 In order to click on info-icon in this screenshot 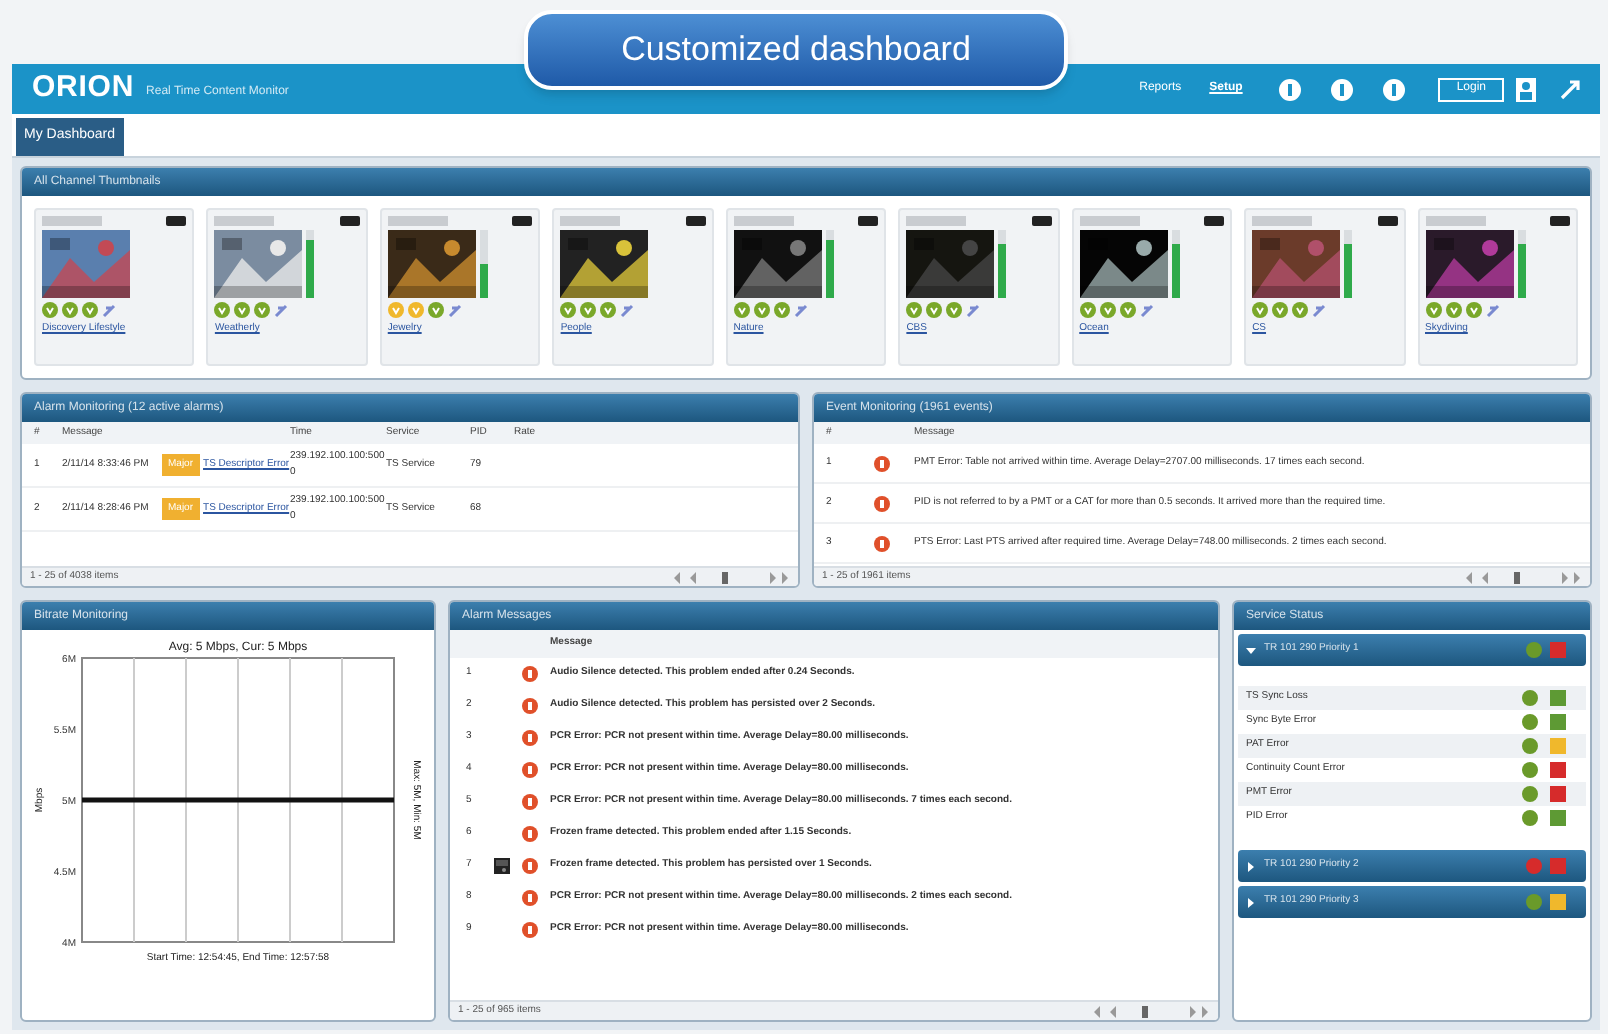, I will do `click(1342, 89)`.